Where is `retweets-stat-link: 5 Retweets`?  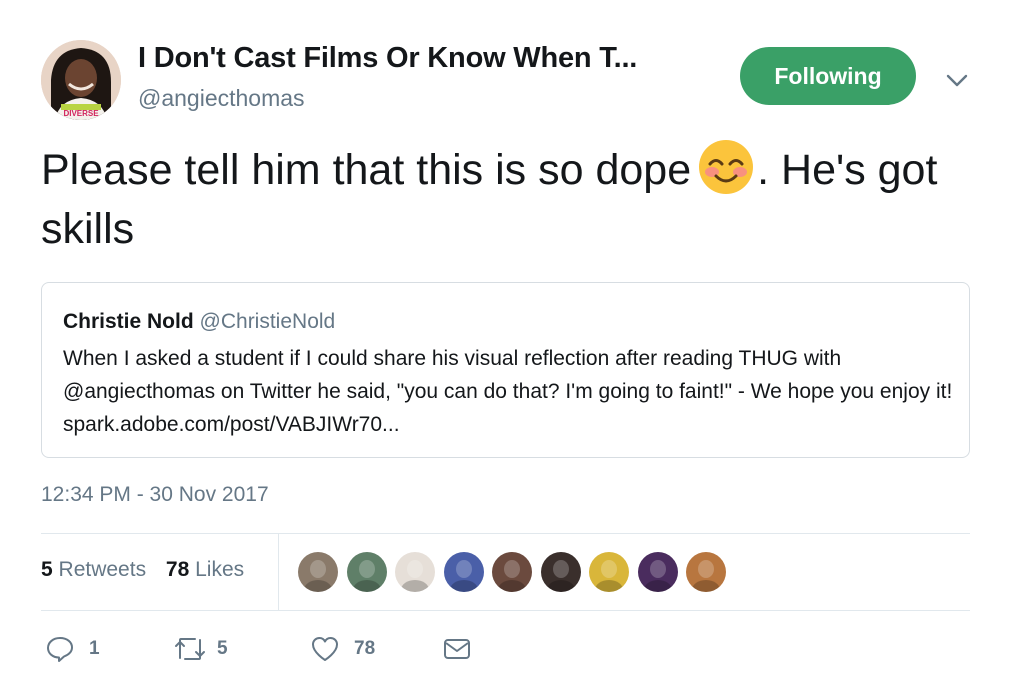 retweets-stat-link: 5 Retweets is located at coordinates (93, 569).